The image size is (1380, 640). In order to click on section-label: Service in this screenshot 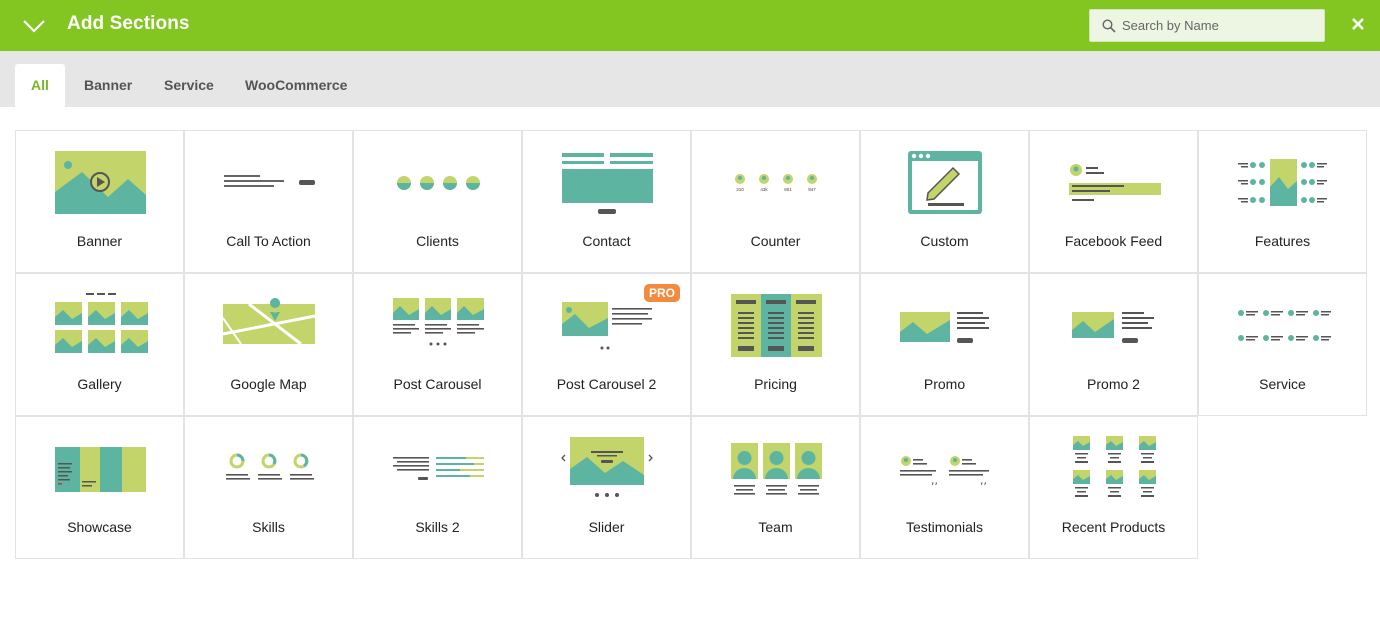, I will do `click(1282, 384)`.